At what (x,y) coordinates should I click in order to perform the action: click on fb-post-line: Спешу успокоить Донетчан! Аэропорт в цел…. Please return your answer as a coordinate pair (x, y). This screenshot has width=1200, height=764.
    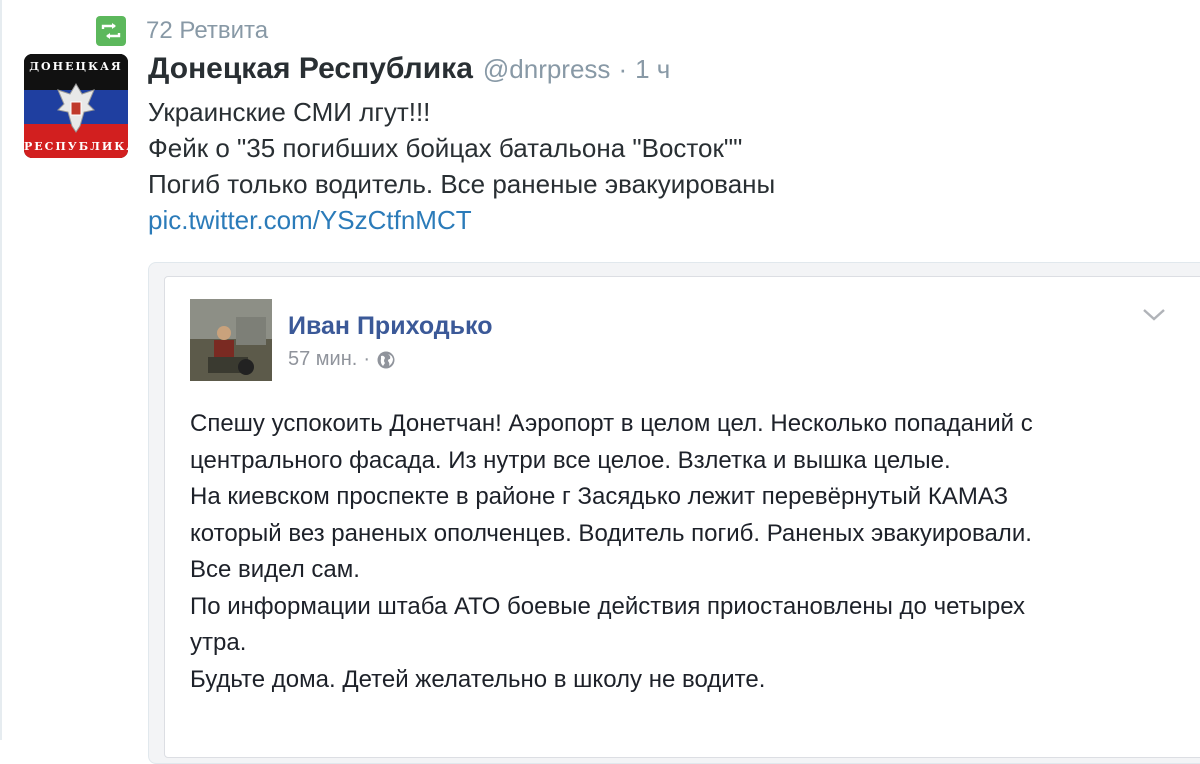
    Looking at the image, I should click on (611, 423).